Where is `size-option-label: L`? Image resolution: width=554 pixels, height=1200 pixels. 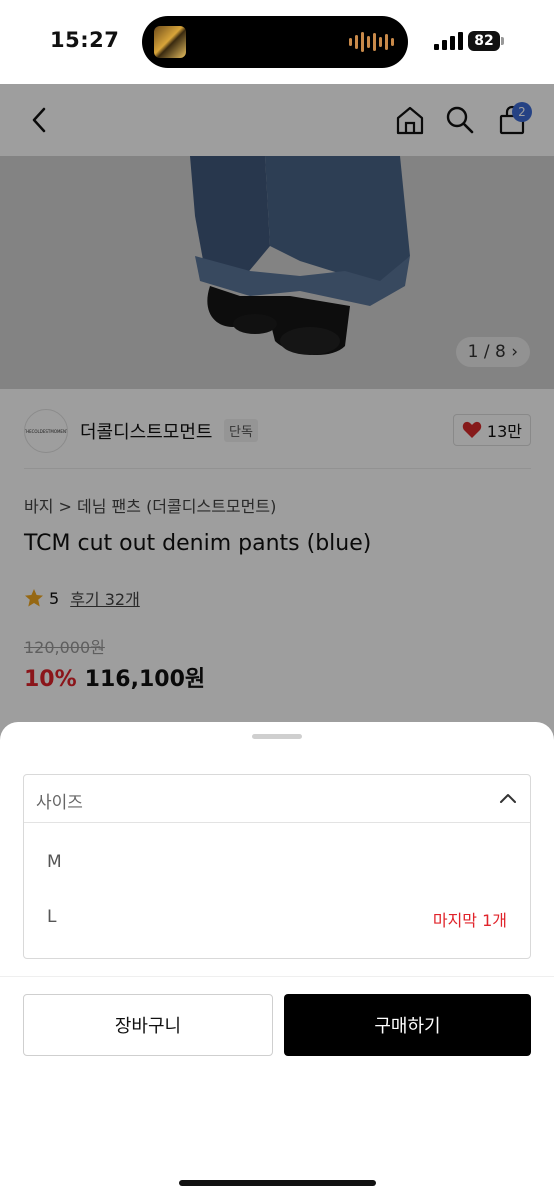 size-option-label: L is located at coordinates (52, 917).